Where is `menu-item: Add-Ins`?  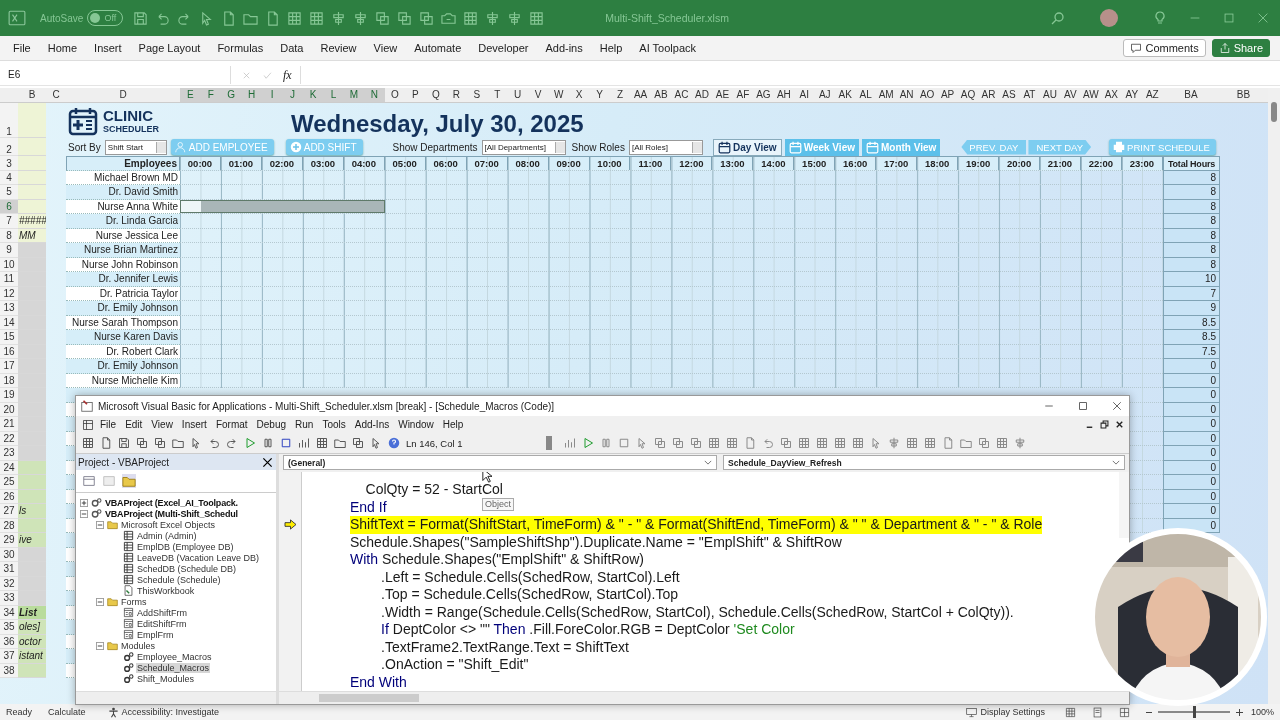
menu-item: Add-Ins is located at coordinates (372, 424).